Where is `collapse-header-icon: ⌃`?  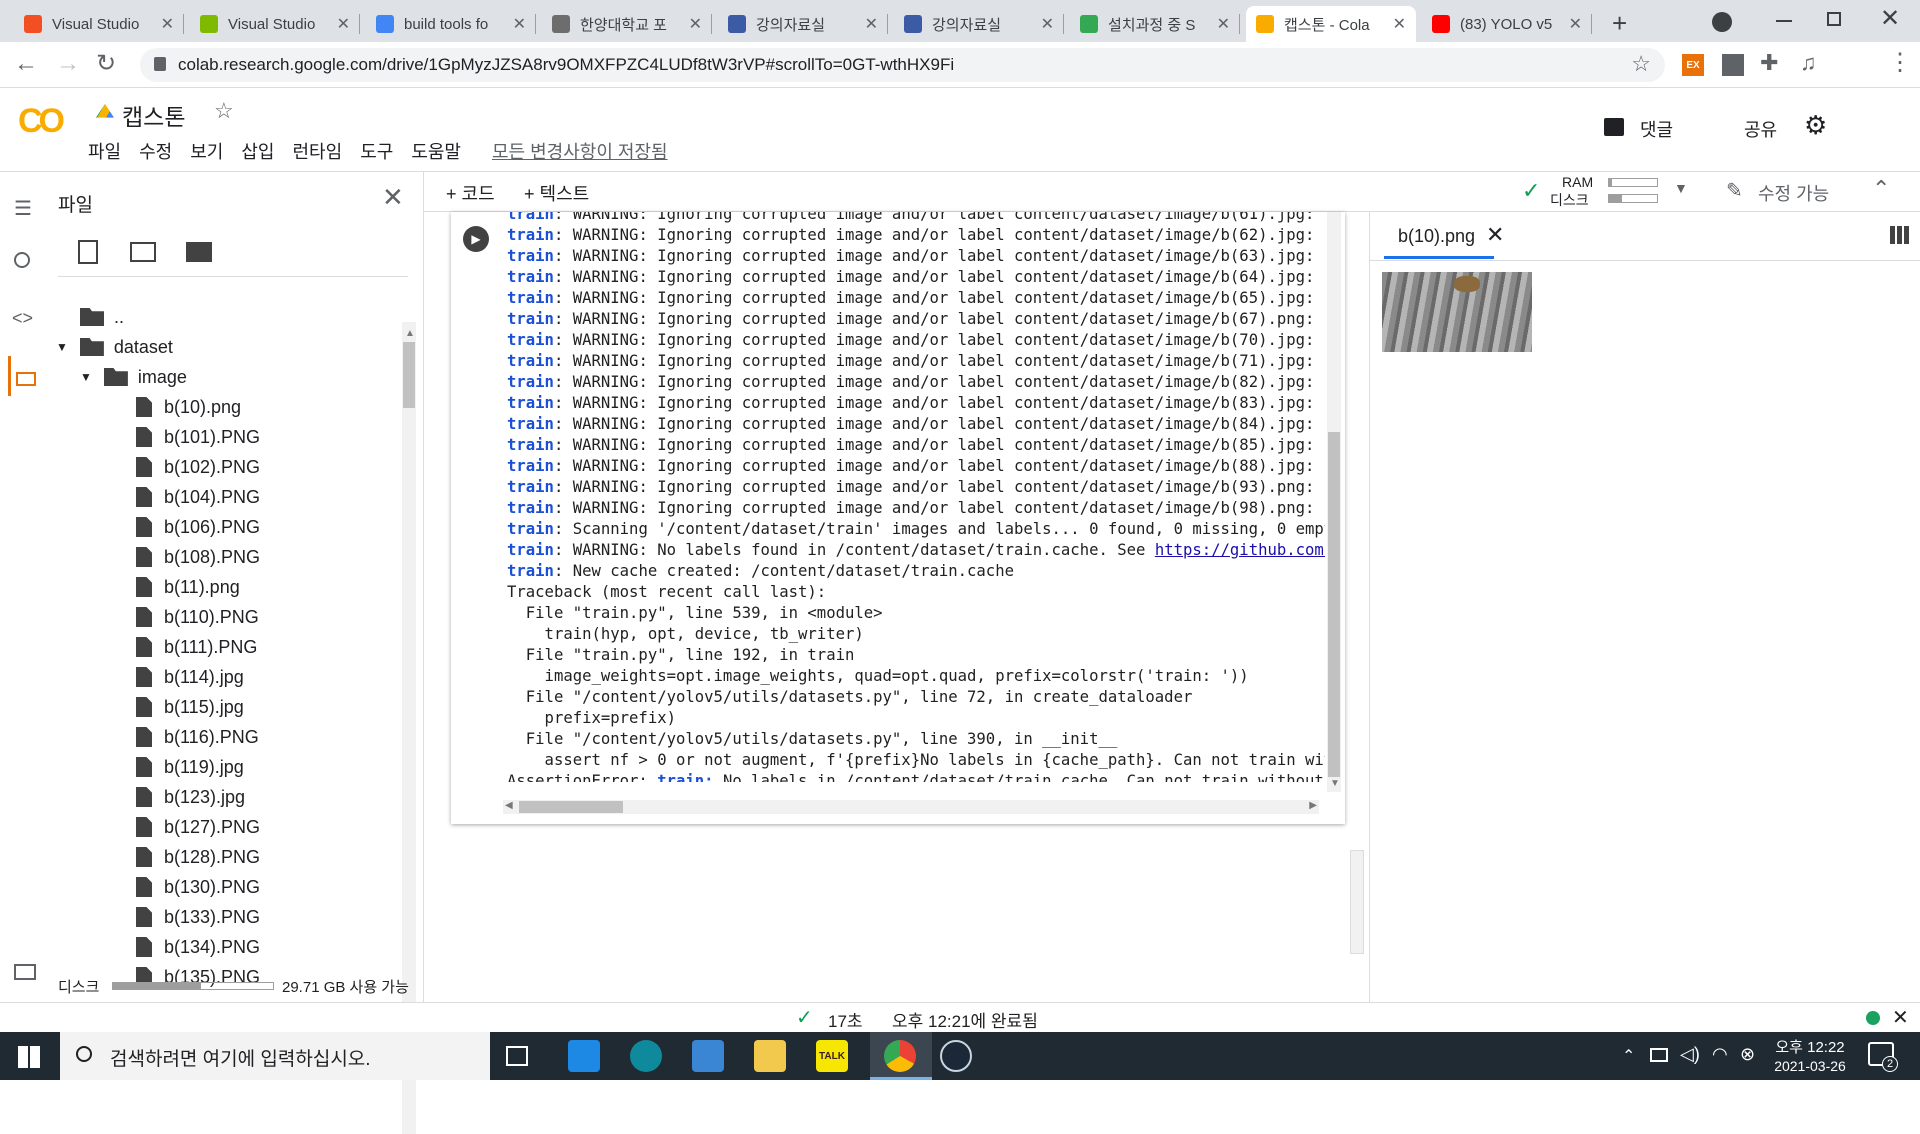 collapse-header-icon: ⌃ is located at coordinates (1881, 189).